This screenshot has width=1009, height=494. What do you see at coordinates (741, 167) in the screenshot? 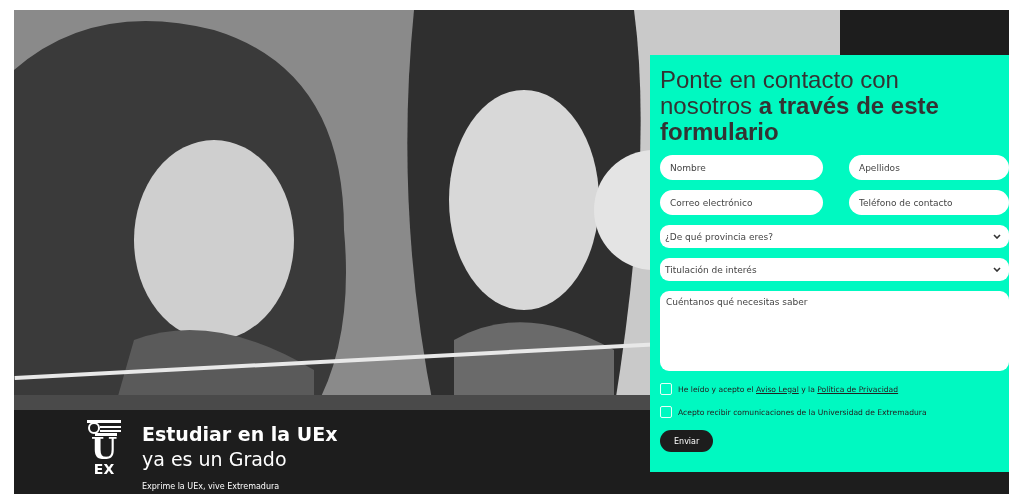
I see `text-field: Nombre` at bounding box center [741, 167].